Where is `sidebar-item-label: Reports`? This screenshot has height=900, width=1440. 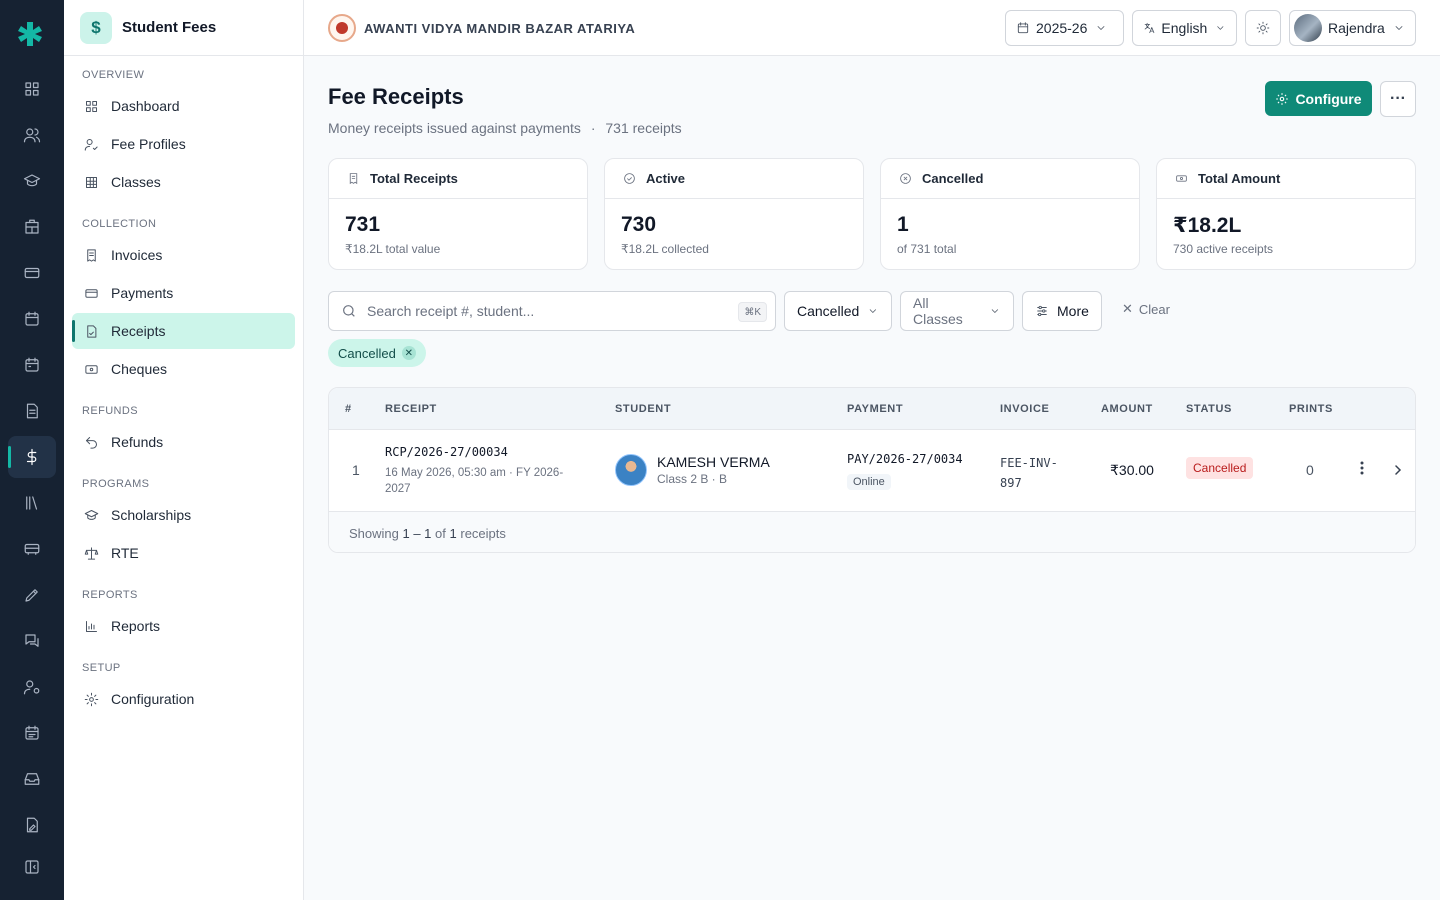 sidebar-item-label: Reports is located at coordinates (136, 626).